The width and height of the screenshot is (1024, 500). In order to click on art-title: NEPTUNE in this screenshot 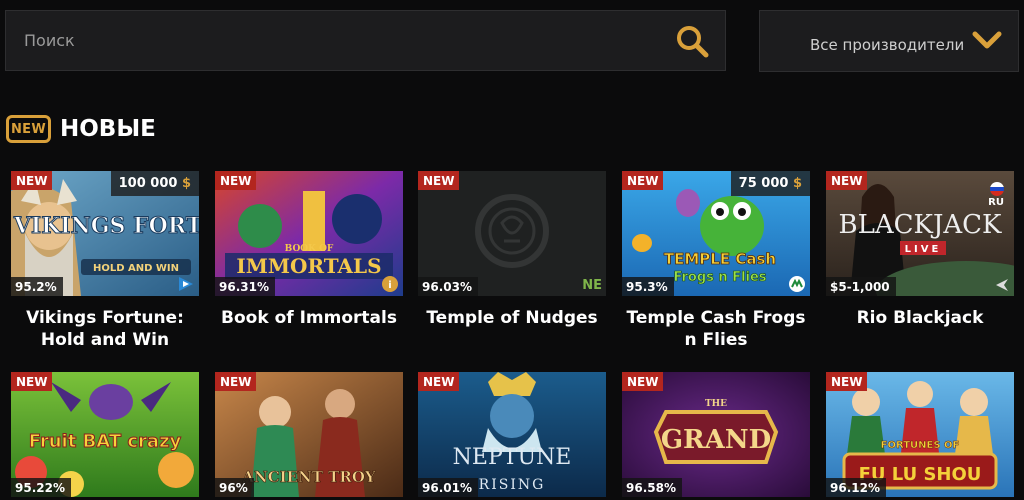, I will do `click(512, 457)`.